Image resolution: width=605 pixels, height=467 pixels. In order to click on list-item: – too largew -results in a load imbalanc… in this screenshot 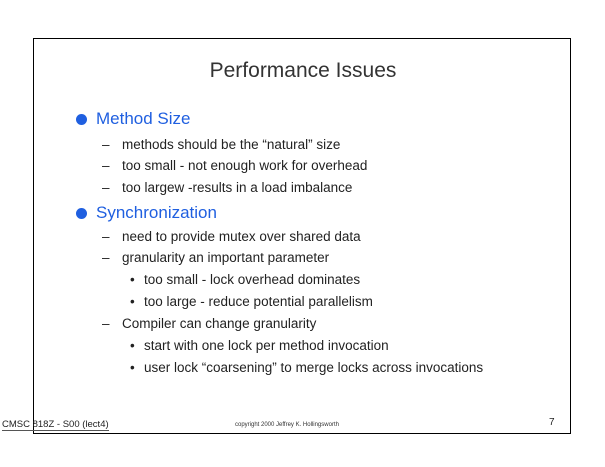, I will do `click(227, 187)`.